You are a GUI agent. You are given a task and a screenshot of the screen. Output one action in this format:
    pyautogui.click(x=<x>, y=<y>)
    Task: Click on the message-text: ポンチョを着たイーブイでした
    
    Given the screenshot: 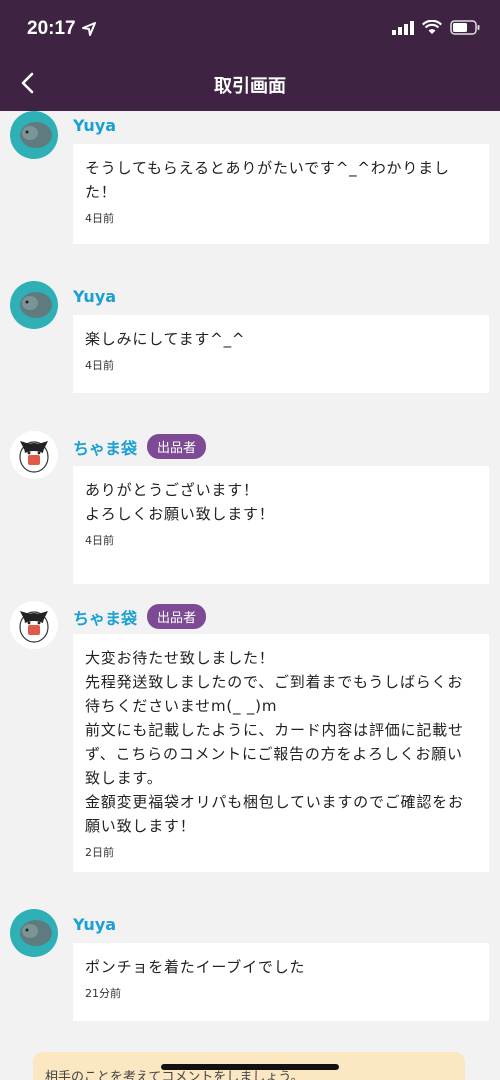 What is the action you would take?
    pyautogui.click(x=195, y=967)
    